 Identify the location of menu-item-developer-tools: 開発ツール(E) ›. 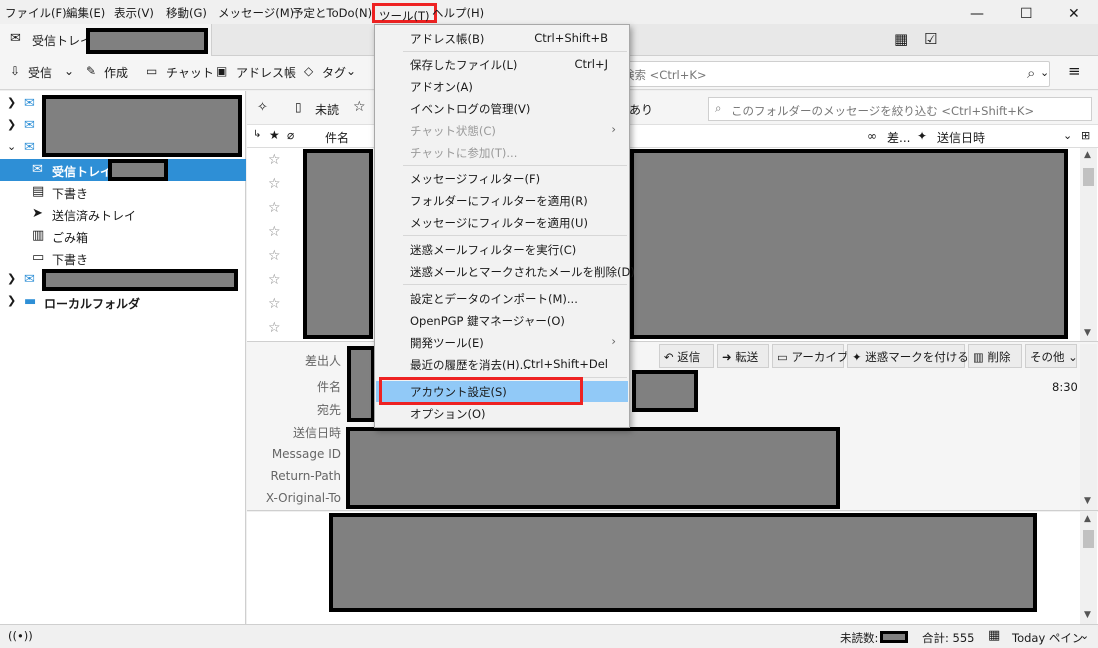
(502, 342).